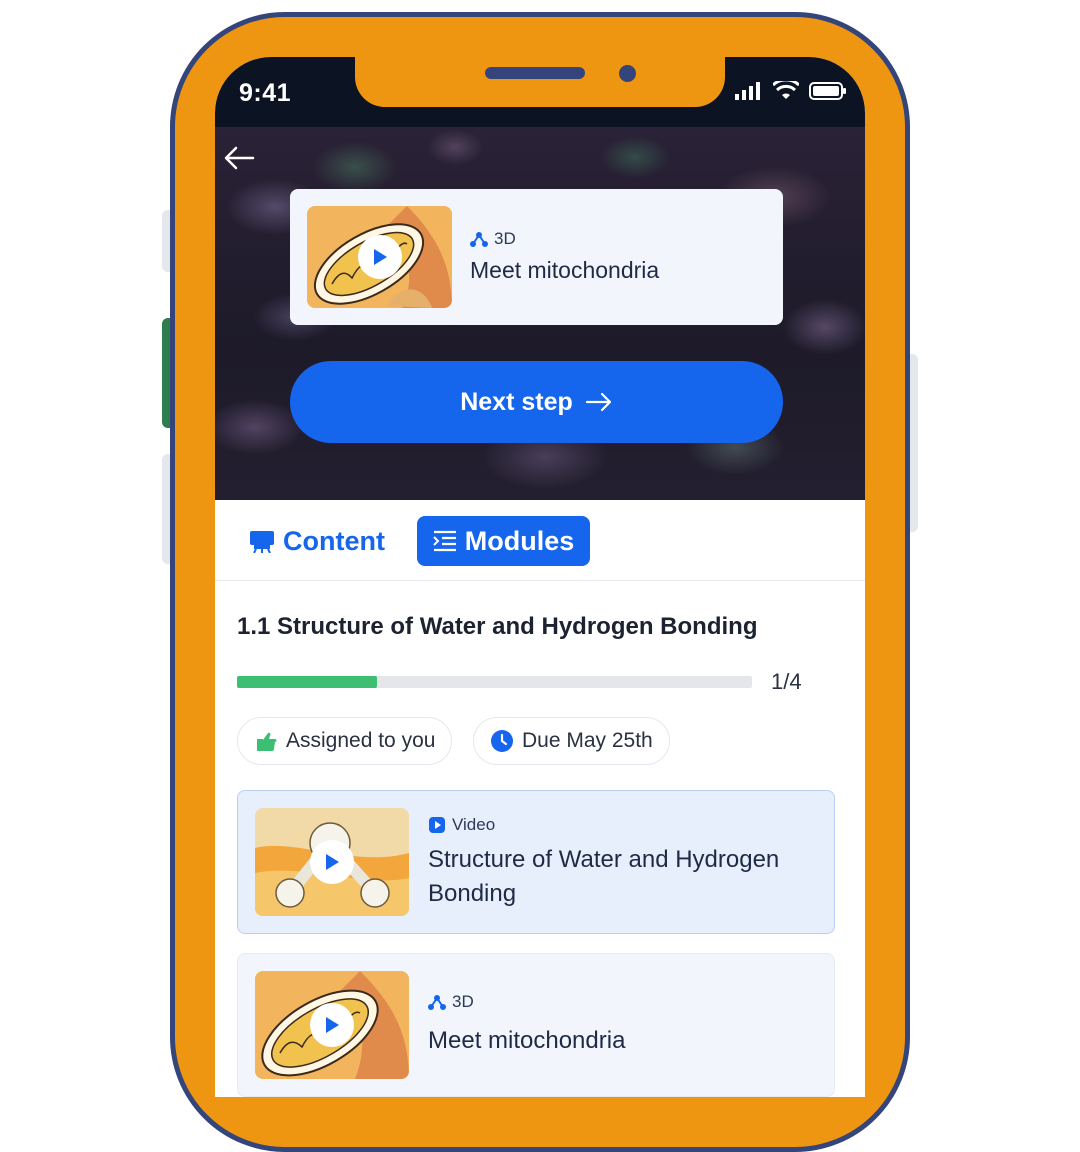 The image size is (1080, 1152). Describe the element at coordinates (334, 540) in the screenshot. I see `tab-content-label: Content` at that location.